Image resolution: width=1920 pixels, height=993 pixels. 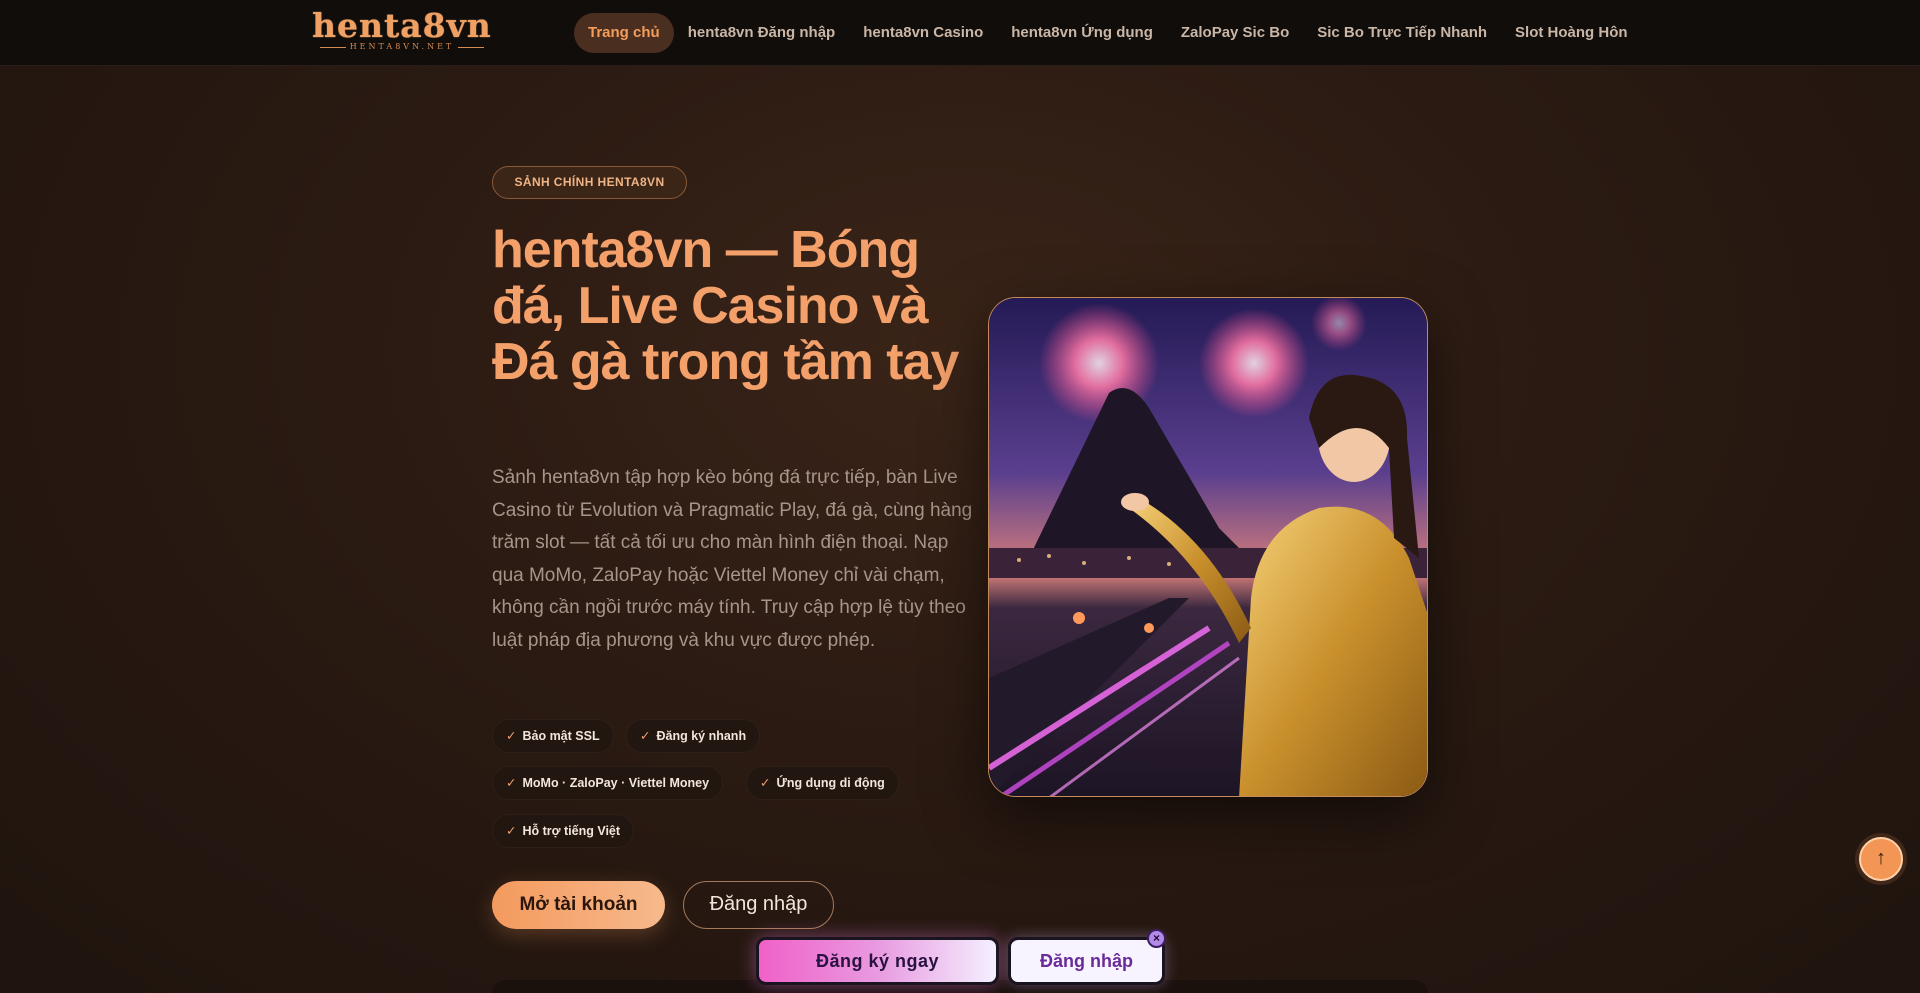 I want to click on feature-chip-label: Bảo mật SSL, so click(x=561, y=736).